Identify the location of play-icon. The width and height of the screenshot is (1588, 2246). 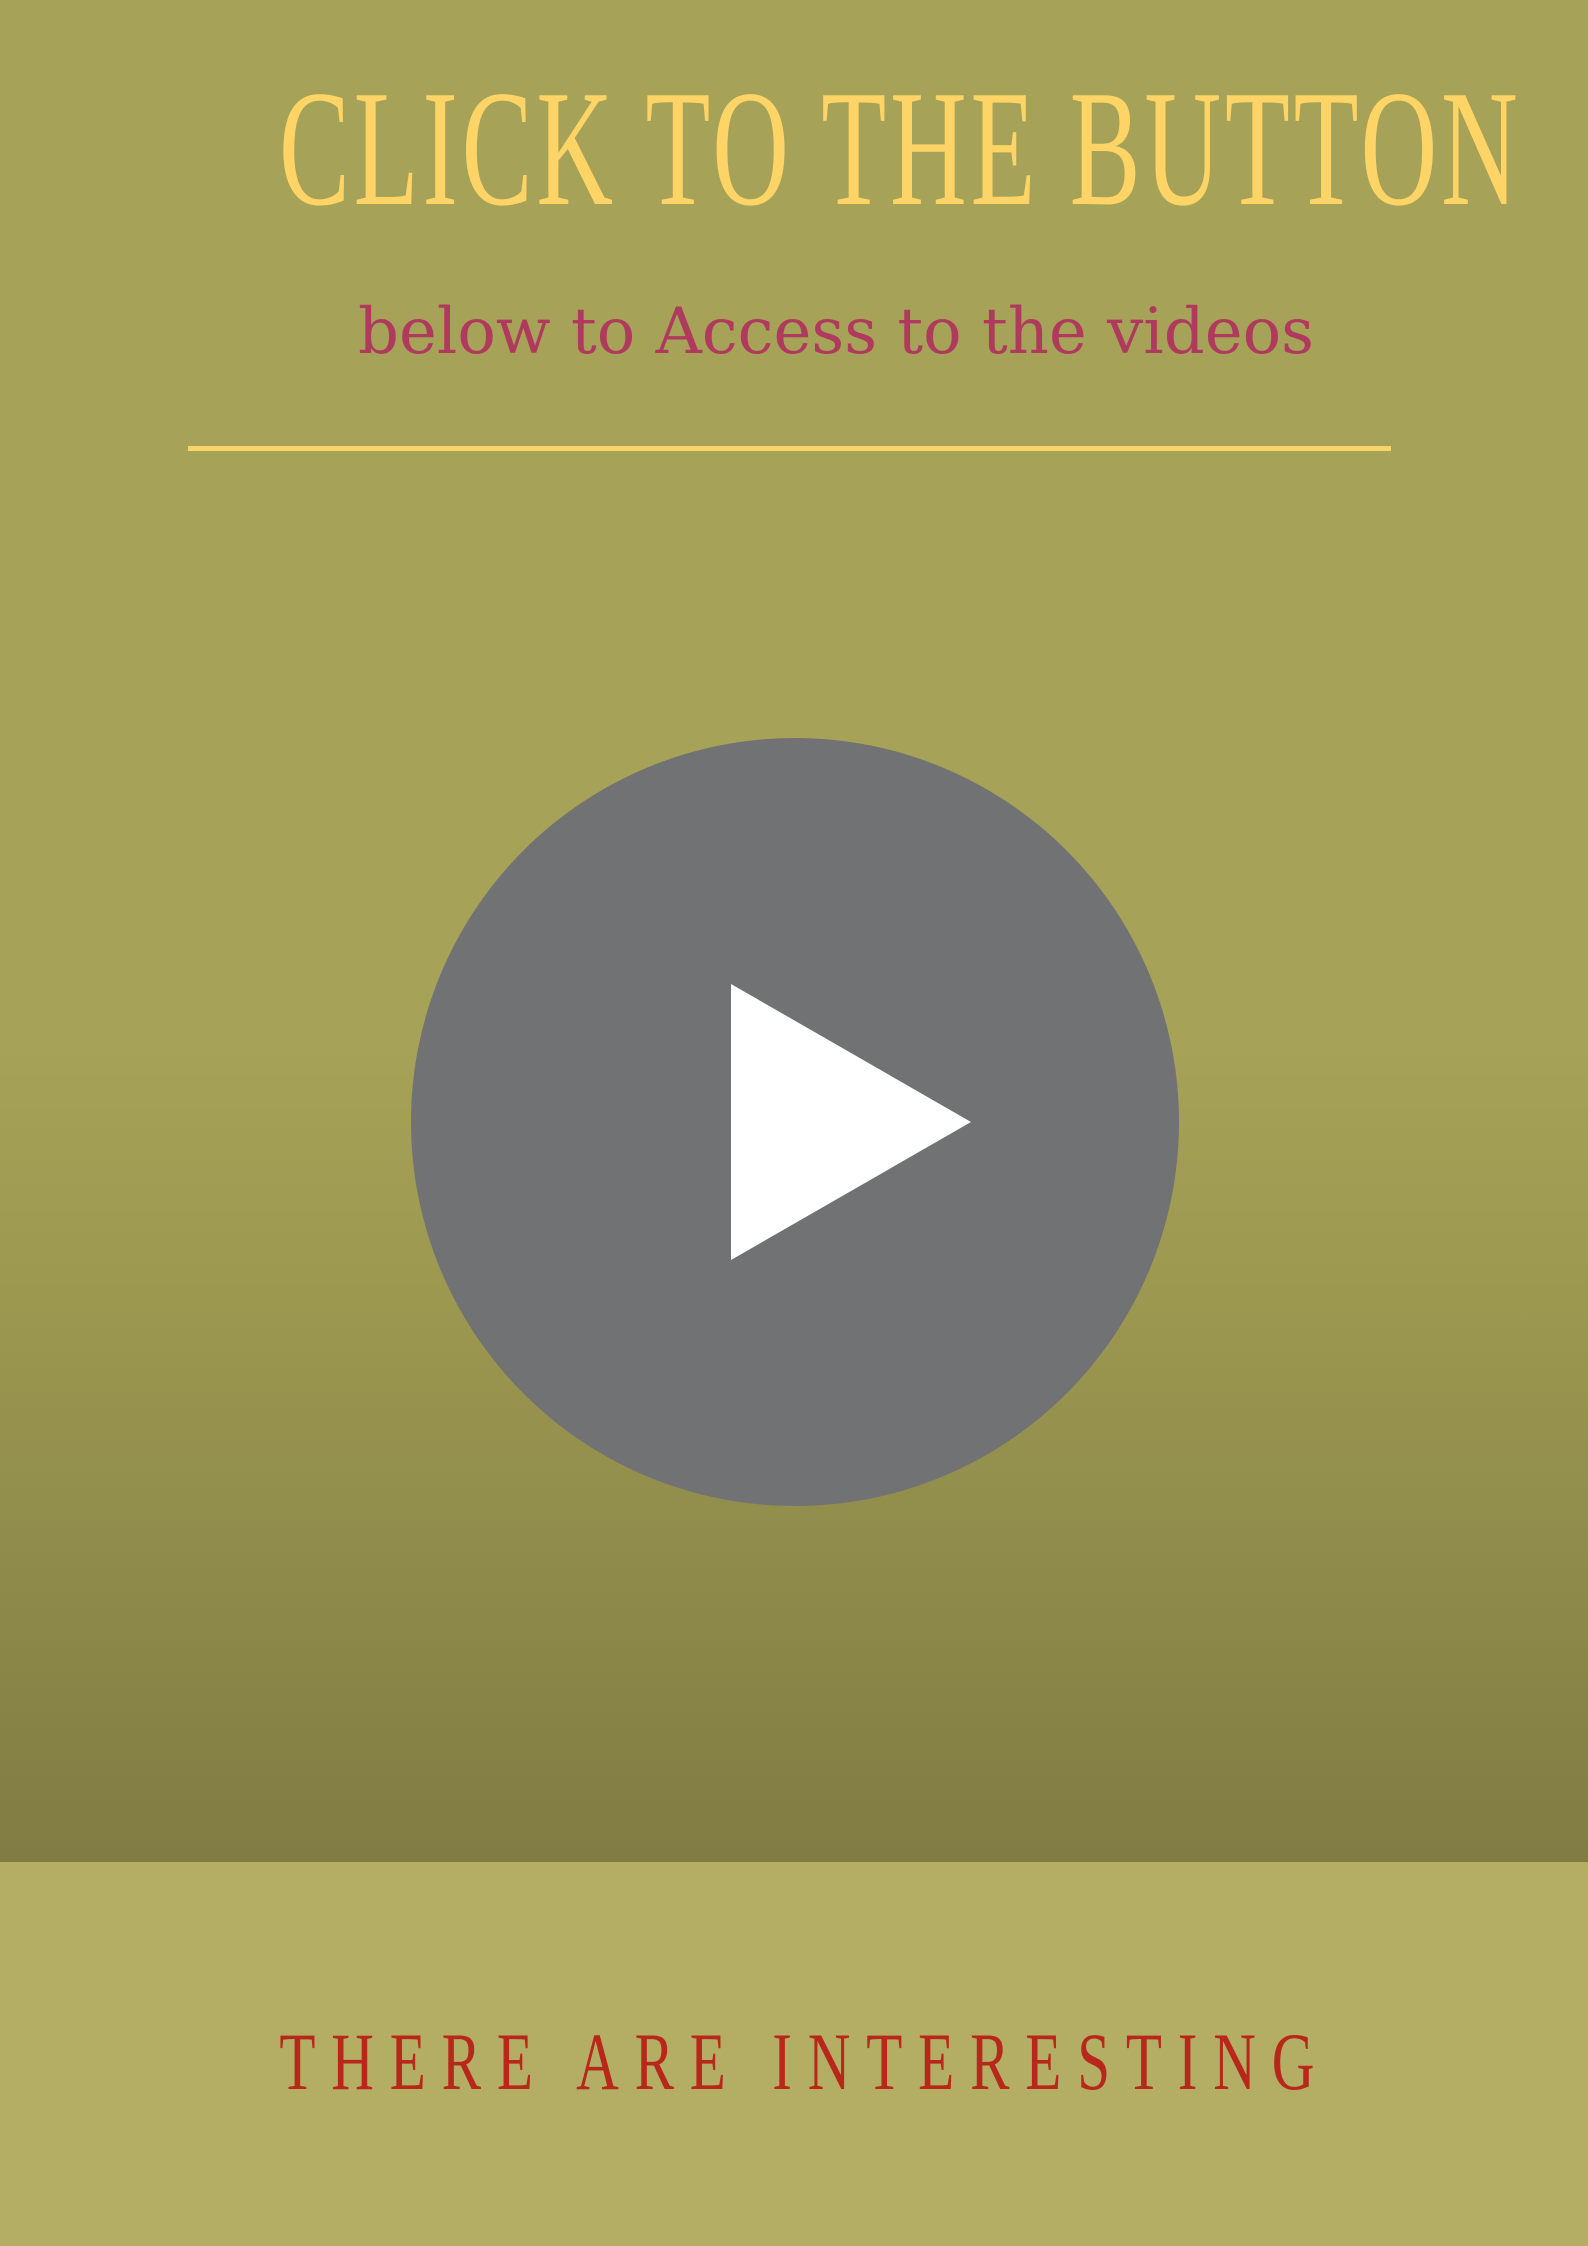
(851, 1122).